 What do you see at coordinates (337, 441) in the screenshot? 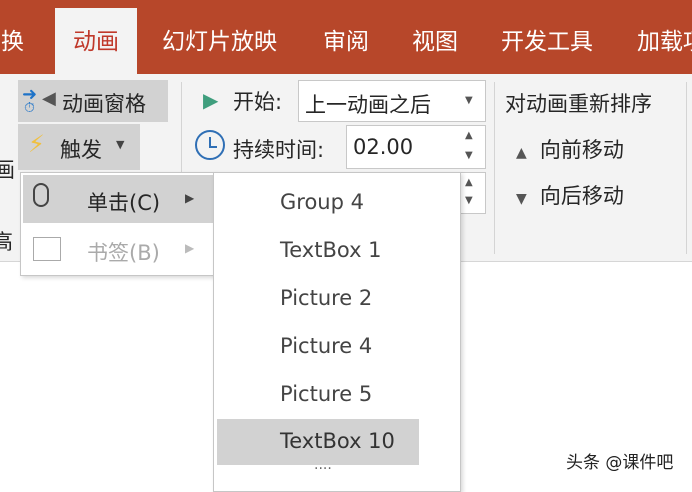
I see `submenu-item-label: TextBox 10` at bounding box center [337, 441].